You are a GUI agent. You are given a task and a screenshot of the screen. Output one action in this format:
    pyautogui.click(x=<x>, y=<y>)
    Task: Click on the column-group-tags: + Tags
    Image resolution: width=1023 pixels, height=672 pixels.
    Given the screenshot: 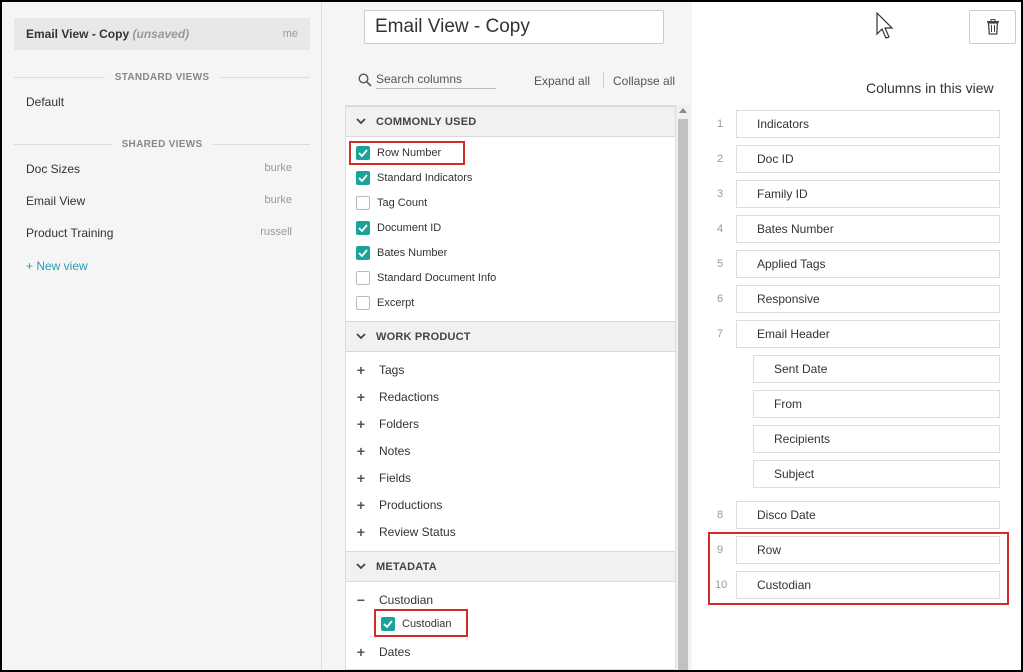 What is the action you would take?
    pyautogui.click(x=380, y=370)
    